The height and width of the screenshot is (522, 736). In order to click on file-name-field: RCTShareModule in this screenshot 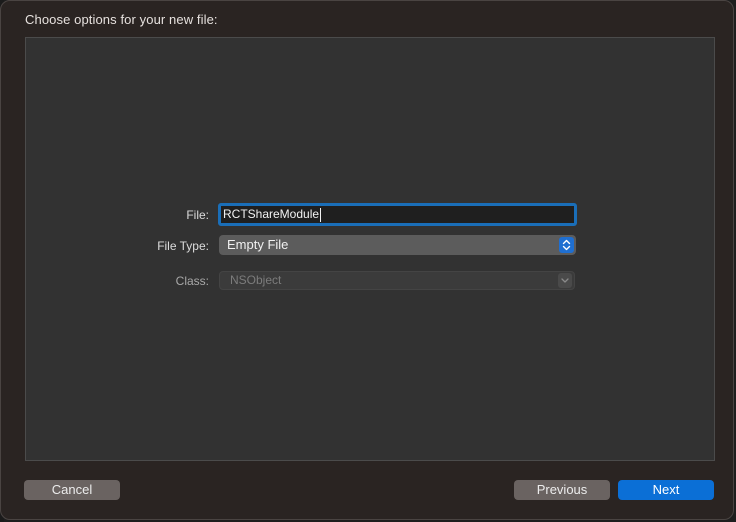, I will do `click(397, 214)`.